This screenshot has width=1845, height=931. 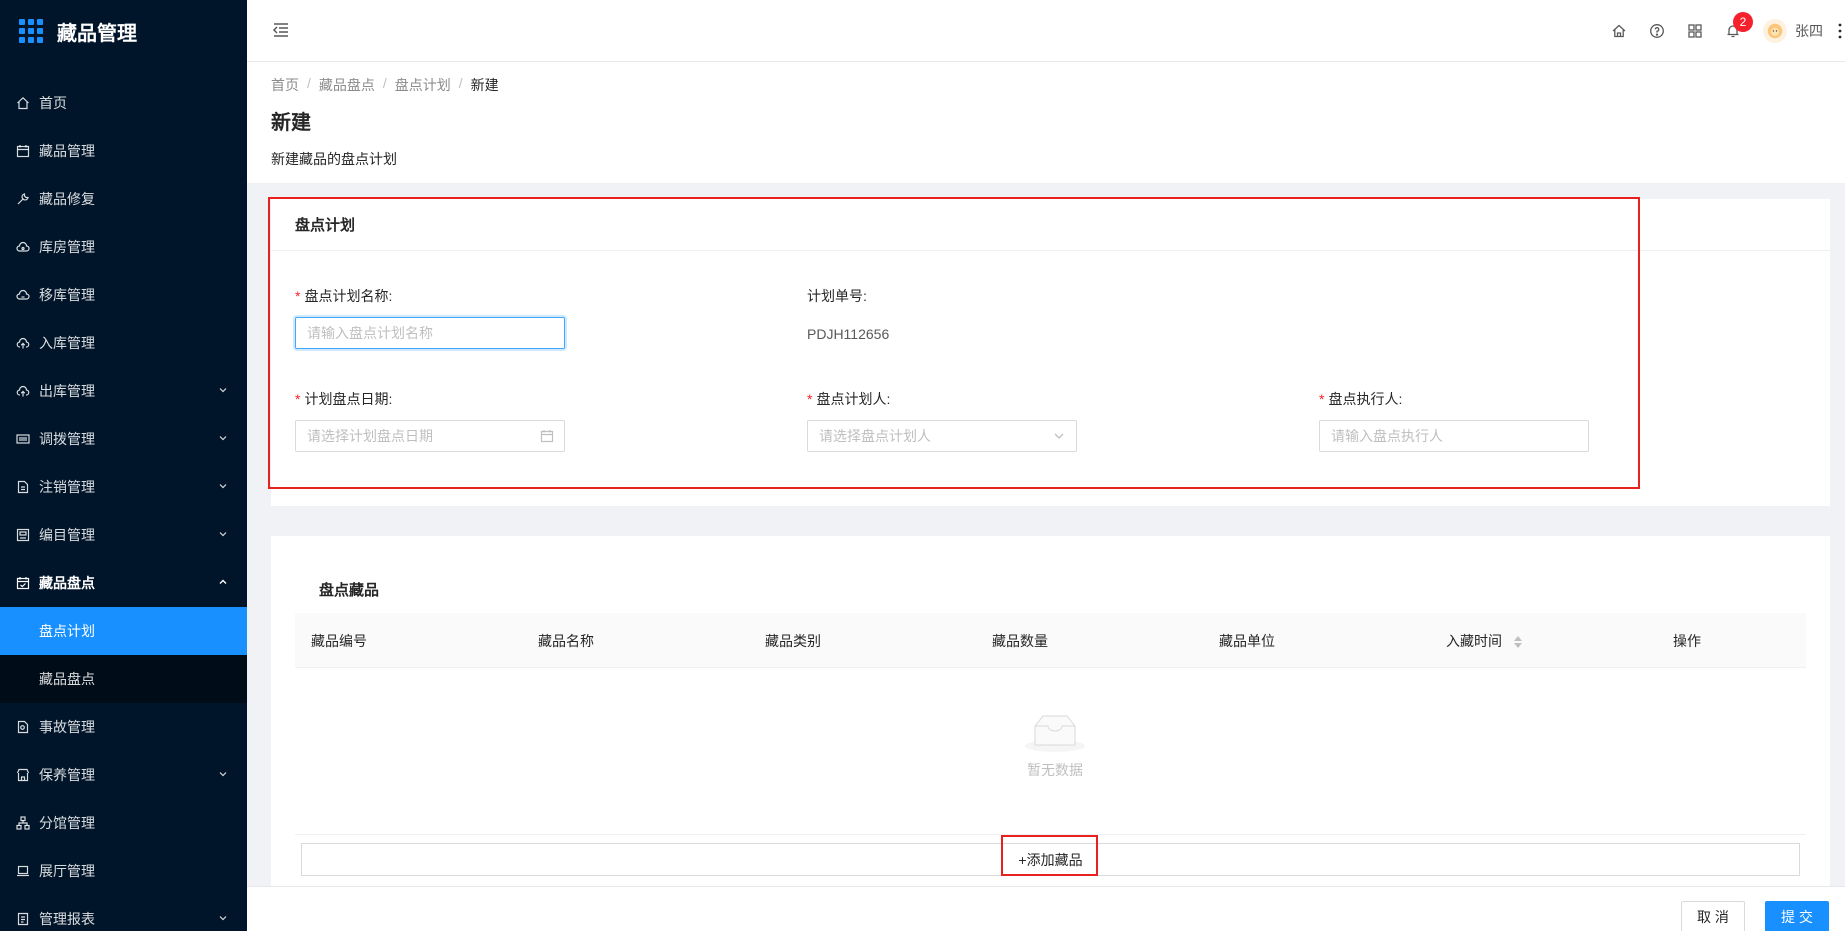 I want to click on sidebar-item-label: 移库管理, so click(x=67, y=295).